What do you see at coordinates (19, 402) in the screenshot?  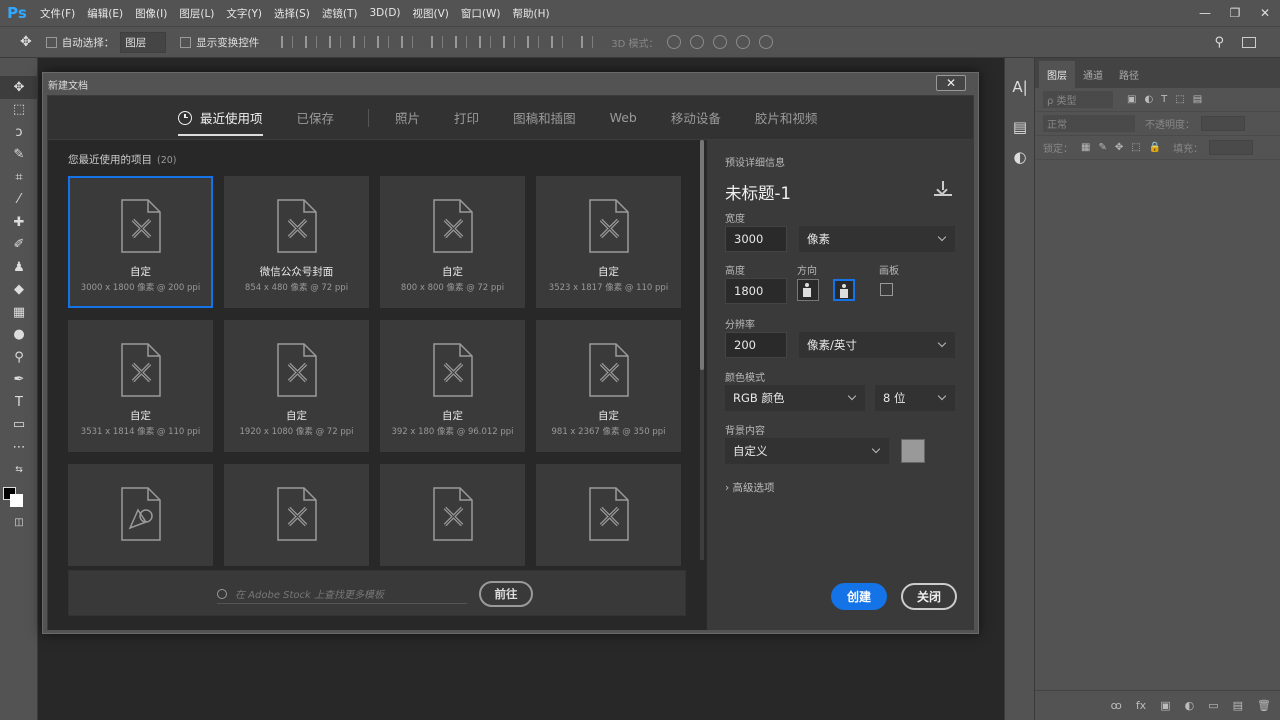 I see `type-tool-icon: T` at bounding box center [19, 402].